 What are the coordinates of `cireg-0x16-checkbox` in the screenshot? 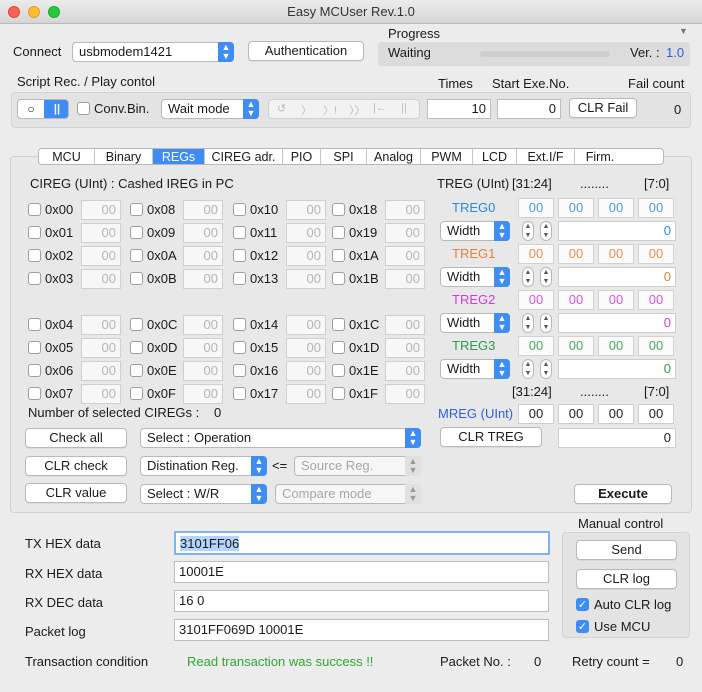 It's located at (239, 370).